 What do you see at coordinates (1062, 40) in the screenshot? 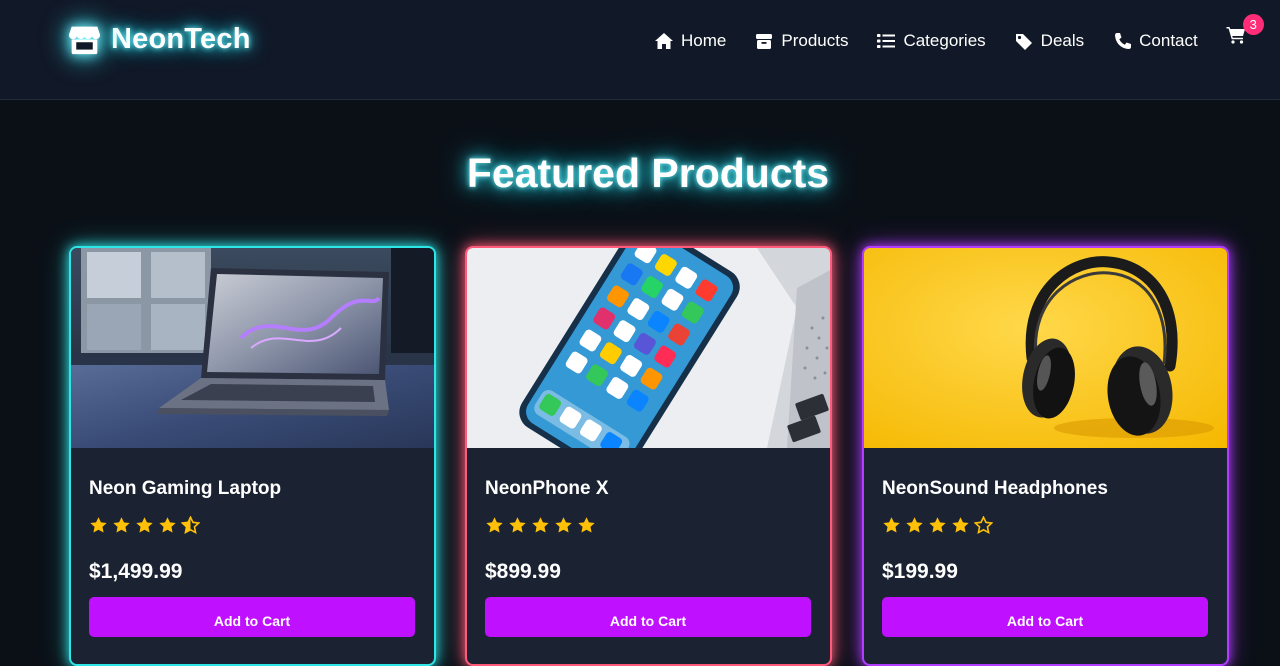
I see `nav-item-label: Deals` at bounding box center [1062, 40].